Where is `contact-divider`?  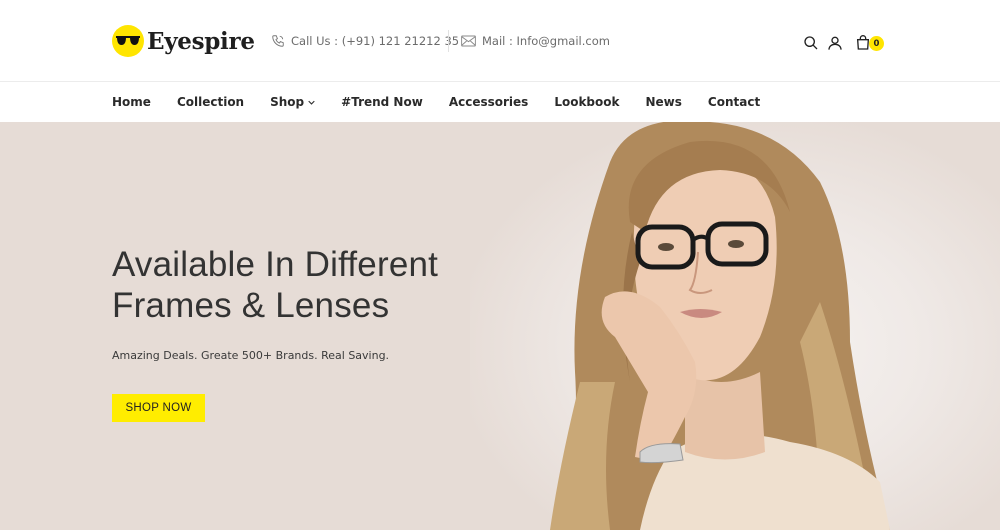 contact-divider is located at coordinates (448, 41).